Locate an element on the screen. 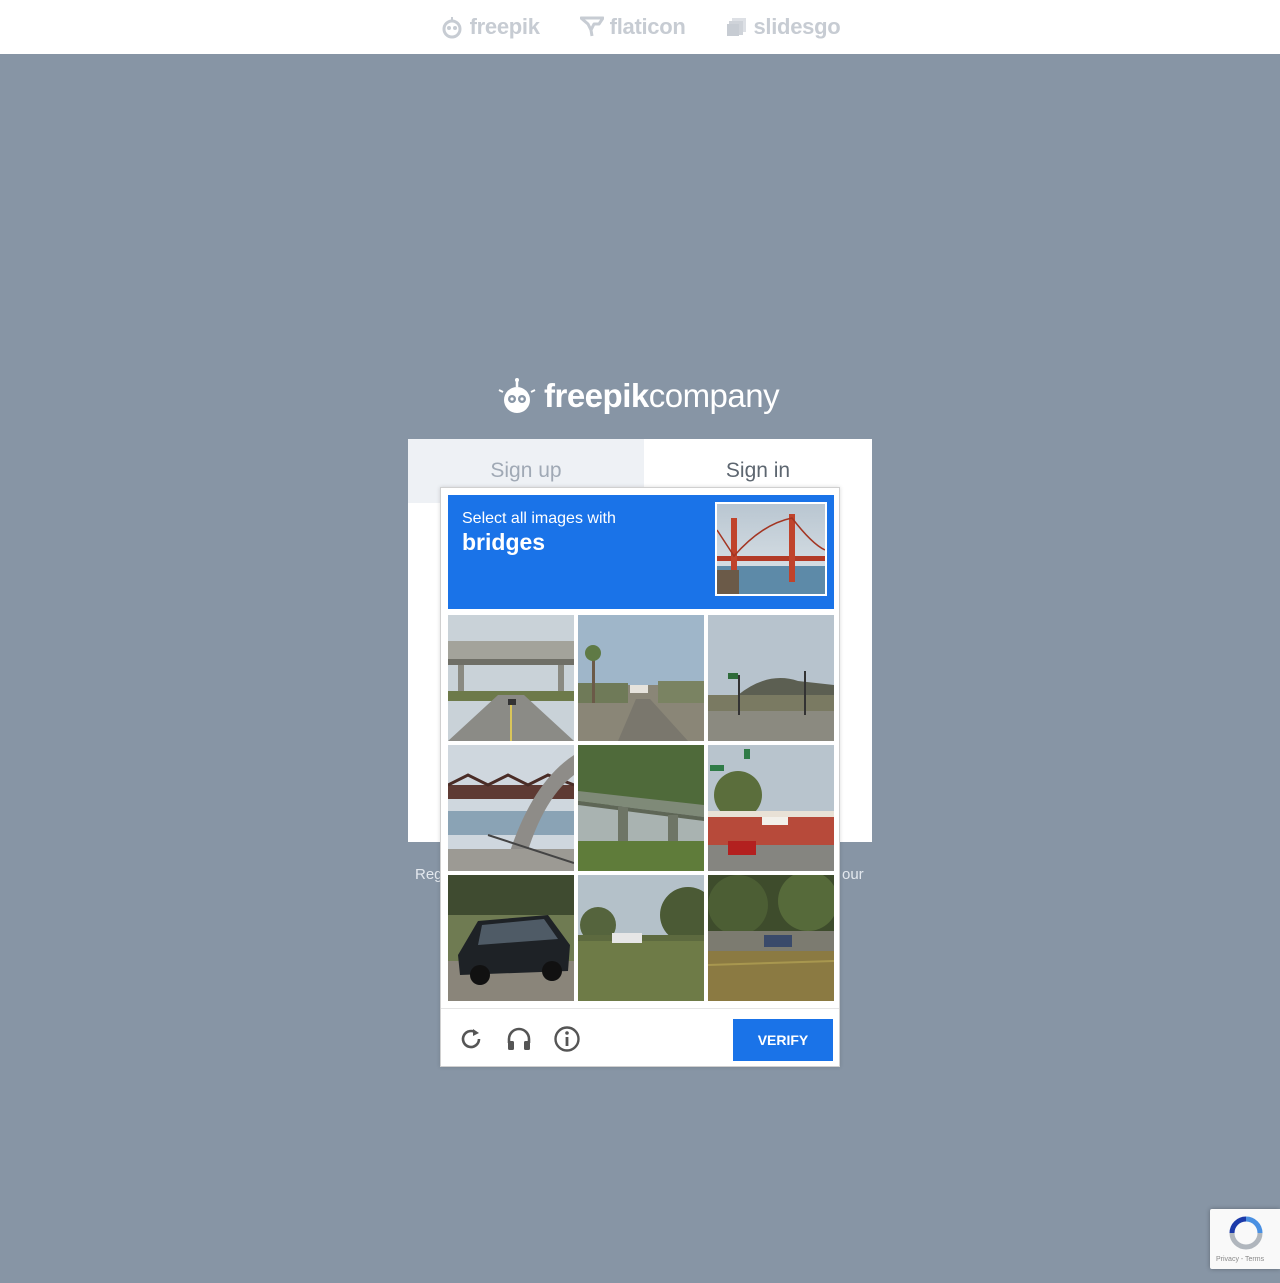 This screenshot has height=1283, width=1280. freepik-company-logo: freepik company is located at coordinates (639, 396).